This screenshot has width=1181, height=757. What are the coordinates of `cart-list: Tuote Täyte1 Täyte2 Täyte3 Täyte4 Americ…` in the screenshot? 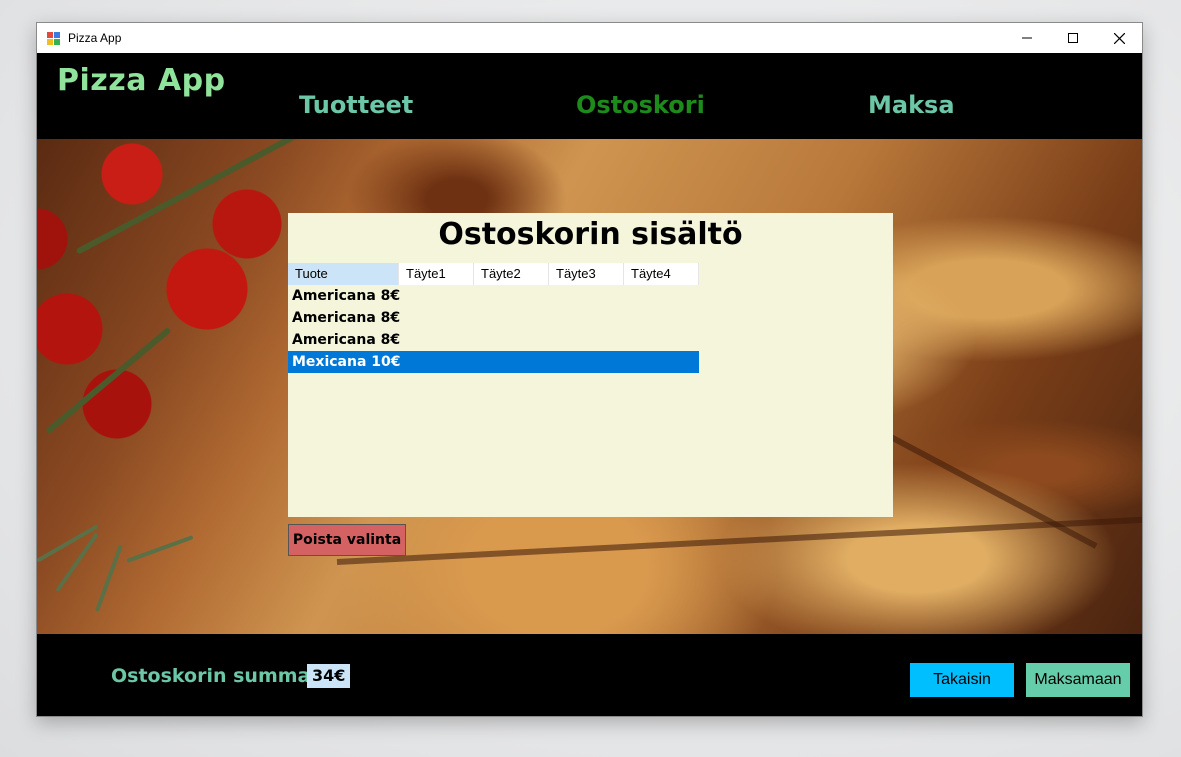 It's located at (493, 388).